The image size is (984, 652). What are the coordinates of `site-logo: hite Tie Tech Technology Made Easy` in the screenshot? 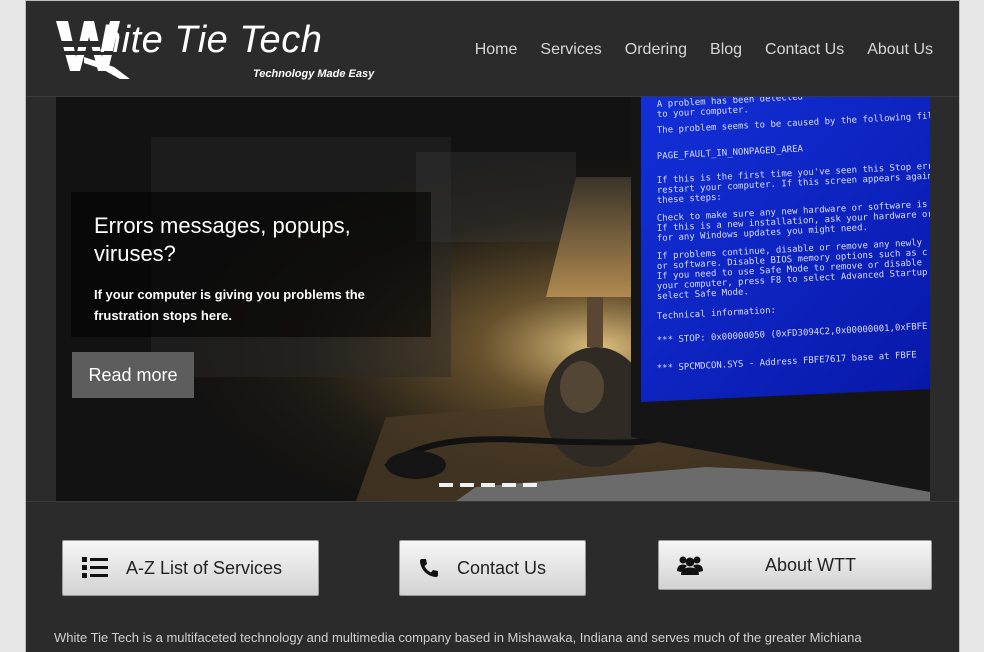 It's located at (214, 50).